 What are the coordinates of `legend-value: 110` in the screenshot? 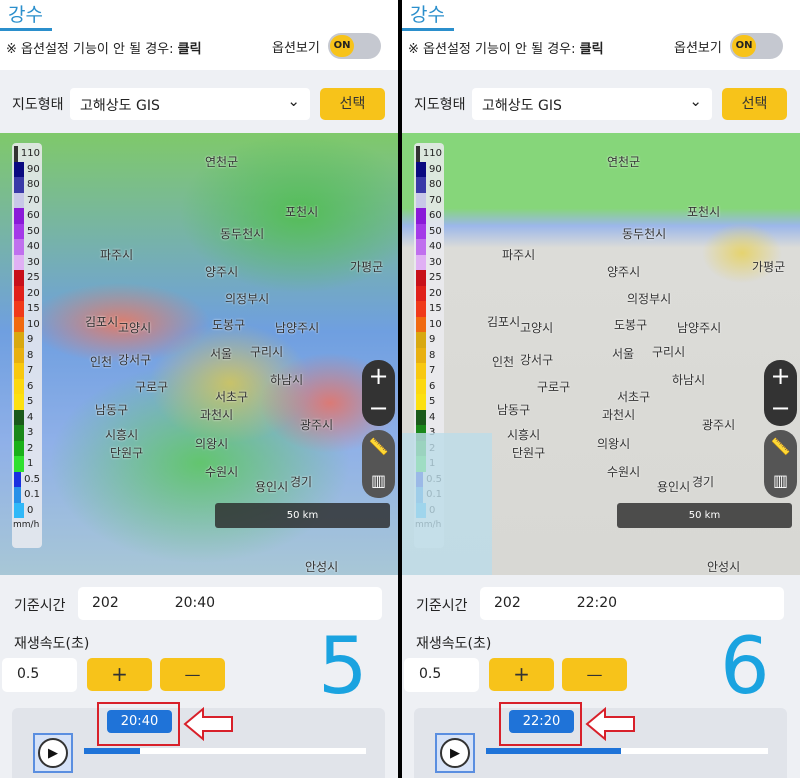 It's located at (30, 154).